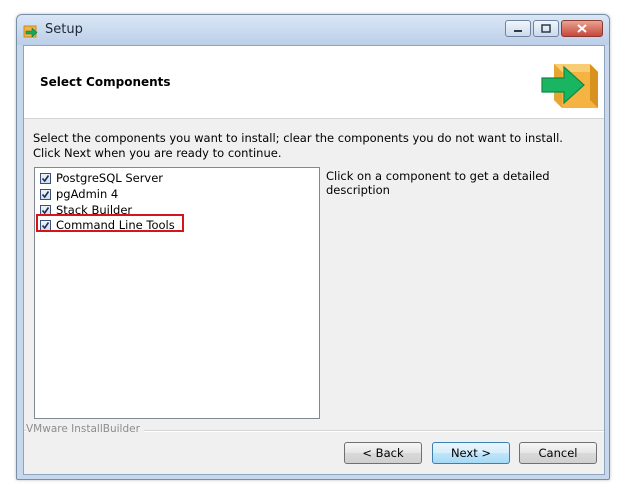  What do you see at coordinates (30, 31) in the screenshot?
I see `setup-app-icon` at bounding box center [30, 31].